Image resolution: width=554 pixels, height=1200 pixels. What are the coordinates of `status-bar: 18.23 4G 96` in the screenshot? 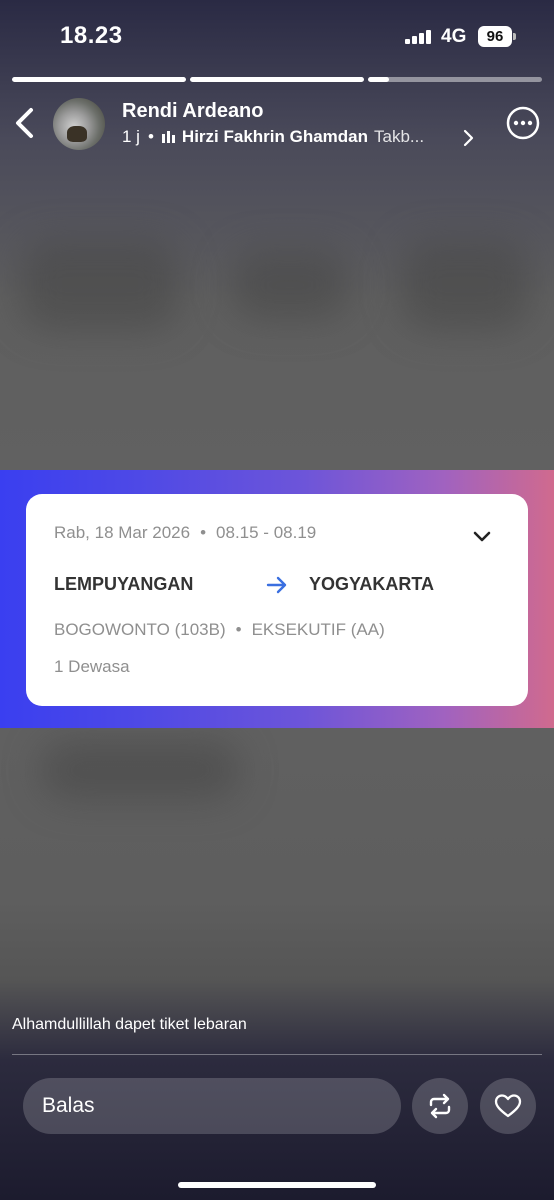 It's located at (277, 35).